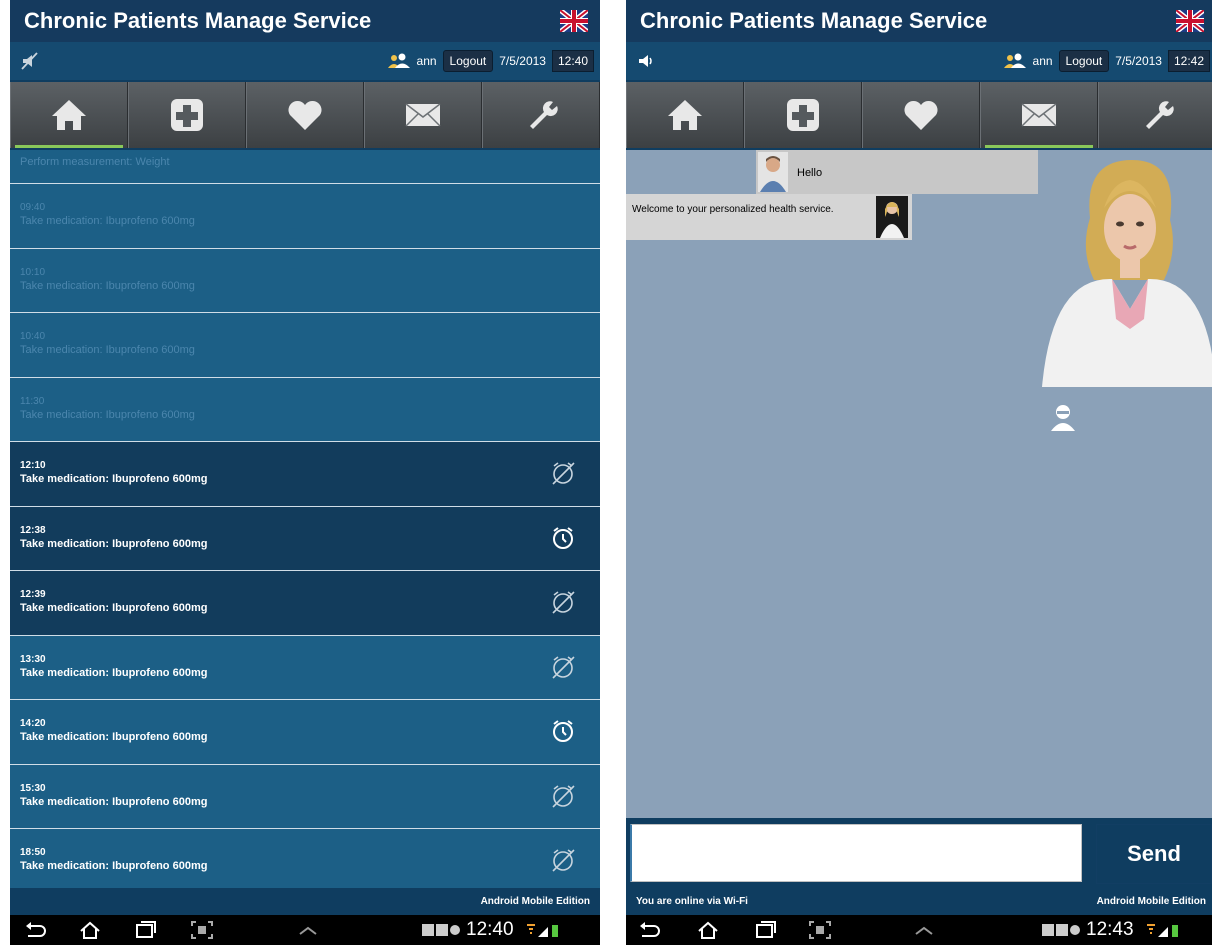  I want to click on heart-icon, so click(305, 115).